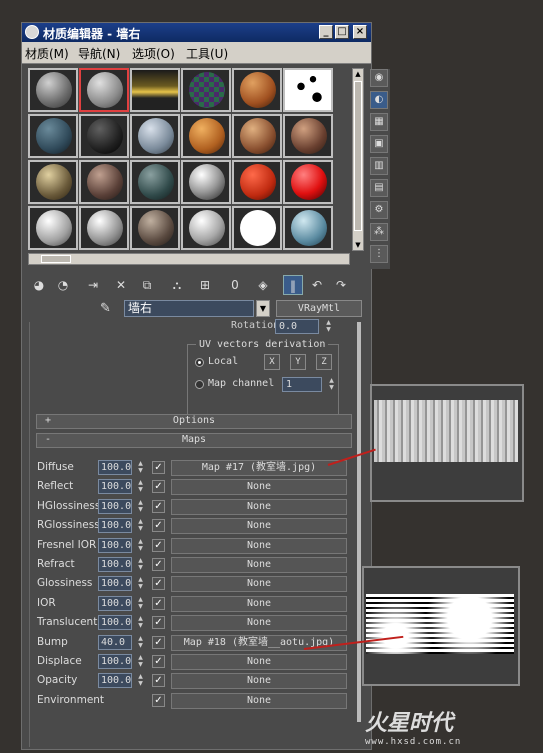 Image resolution: width=543 pixels, height=753 pixels. Describe the element at coordinates (39, 285) in the screenshot. I see `get-material-icon: ◕` at that location.